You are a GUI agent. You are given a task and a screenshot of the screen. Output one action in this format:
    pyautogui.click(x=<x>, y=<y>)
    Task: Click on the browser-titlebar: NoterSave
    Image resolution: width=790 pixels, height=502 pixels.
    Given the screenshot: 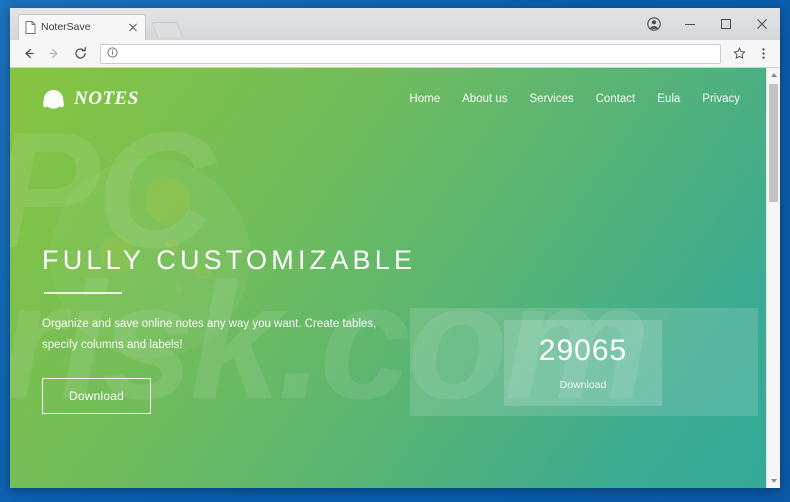 What is the action you would take?
    pyautogui.click(x=395, y=24)
    